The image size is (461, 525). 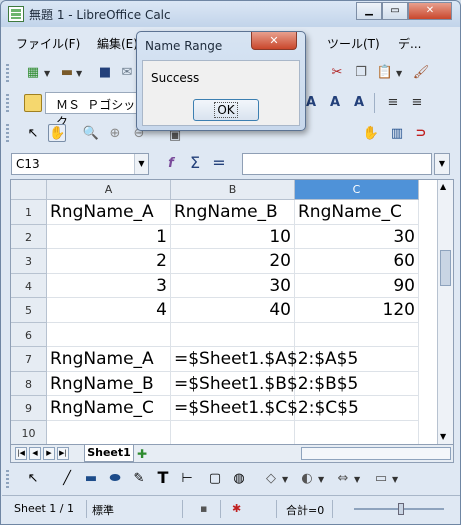 What do you see at coordinates (335, 103) in the screenshot?
I see `highlight-icon: A` at bounding box center [335, 103].